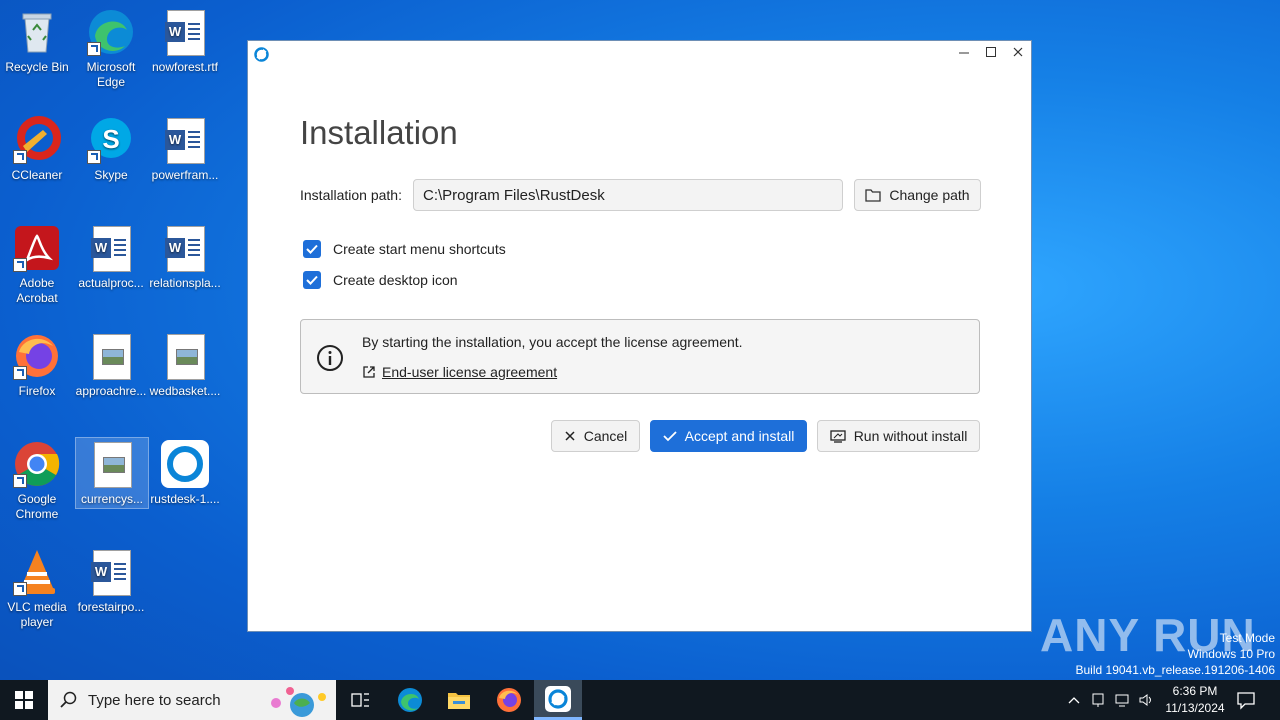  Describe the element at coordinates (1231, 654) in the screenshot. I see `windows-edition-text: Windows 10 Pro` at that location.